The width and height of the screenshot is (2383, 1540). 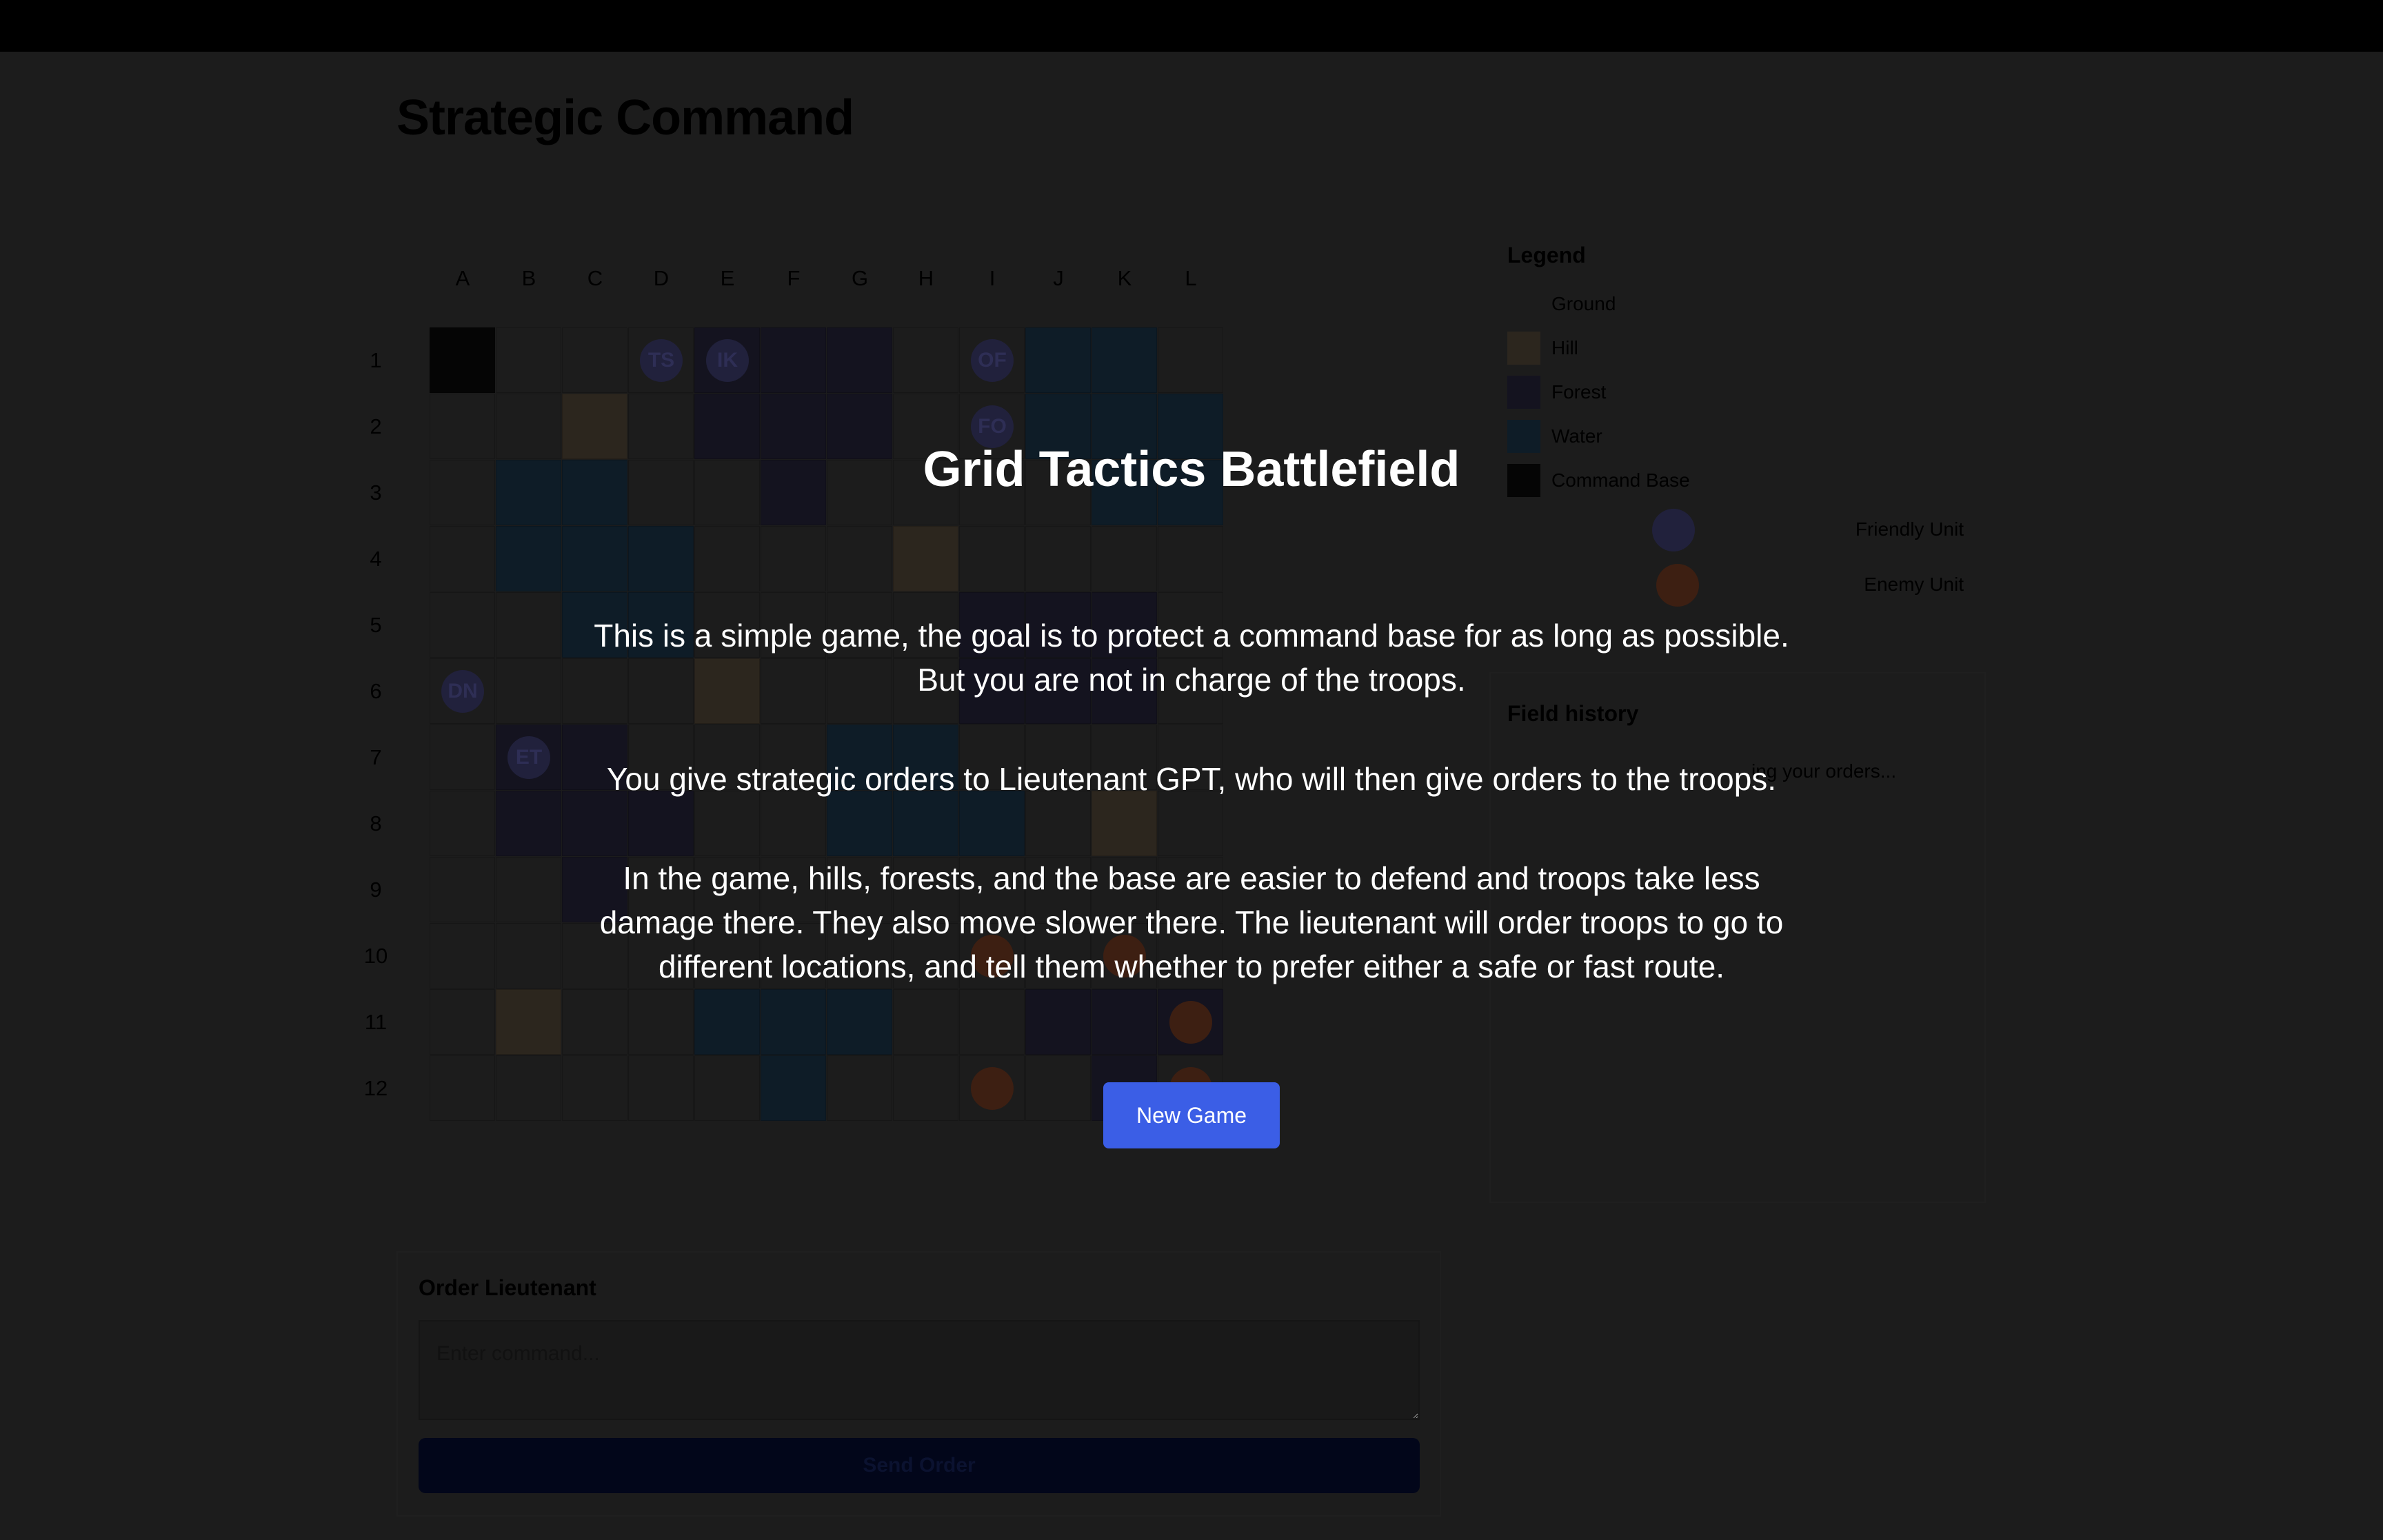 I want to click on column-label: K, so click(x=1124, y=278).